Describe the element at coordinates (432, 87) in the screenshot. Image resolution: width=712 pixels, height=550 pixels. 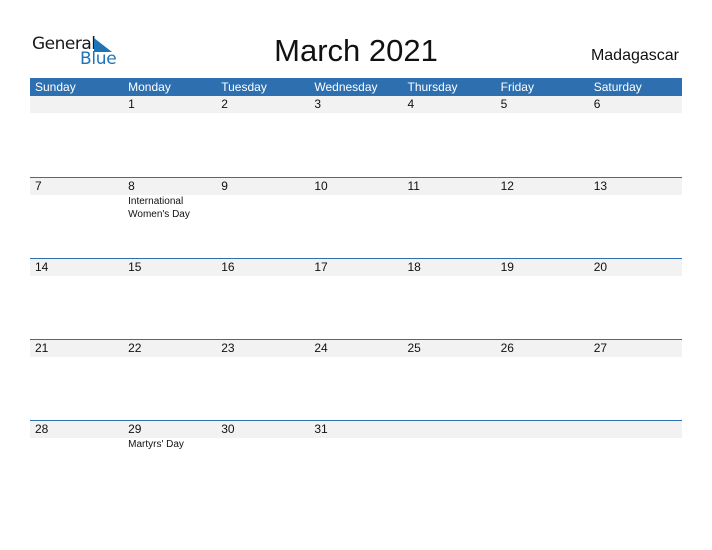
I see `weekday-thursday: Thursday` at that location.